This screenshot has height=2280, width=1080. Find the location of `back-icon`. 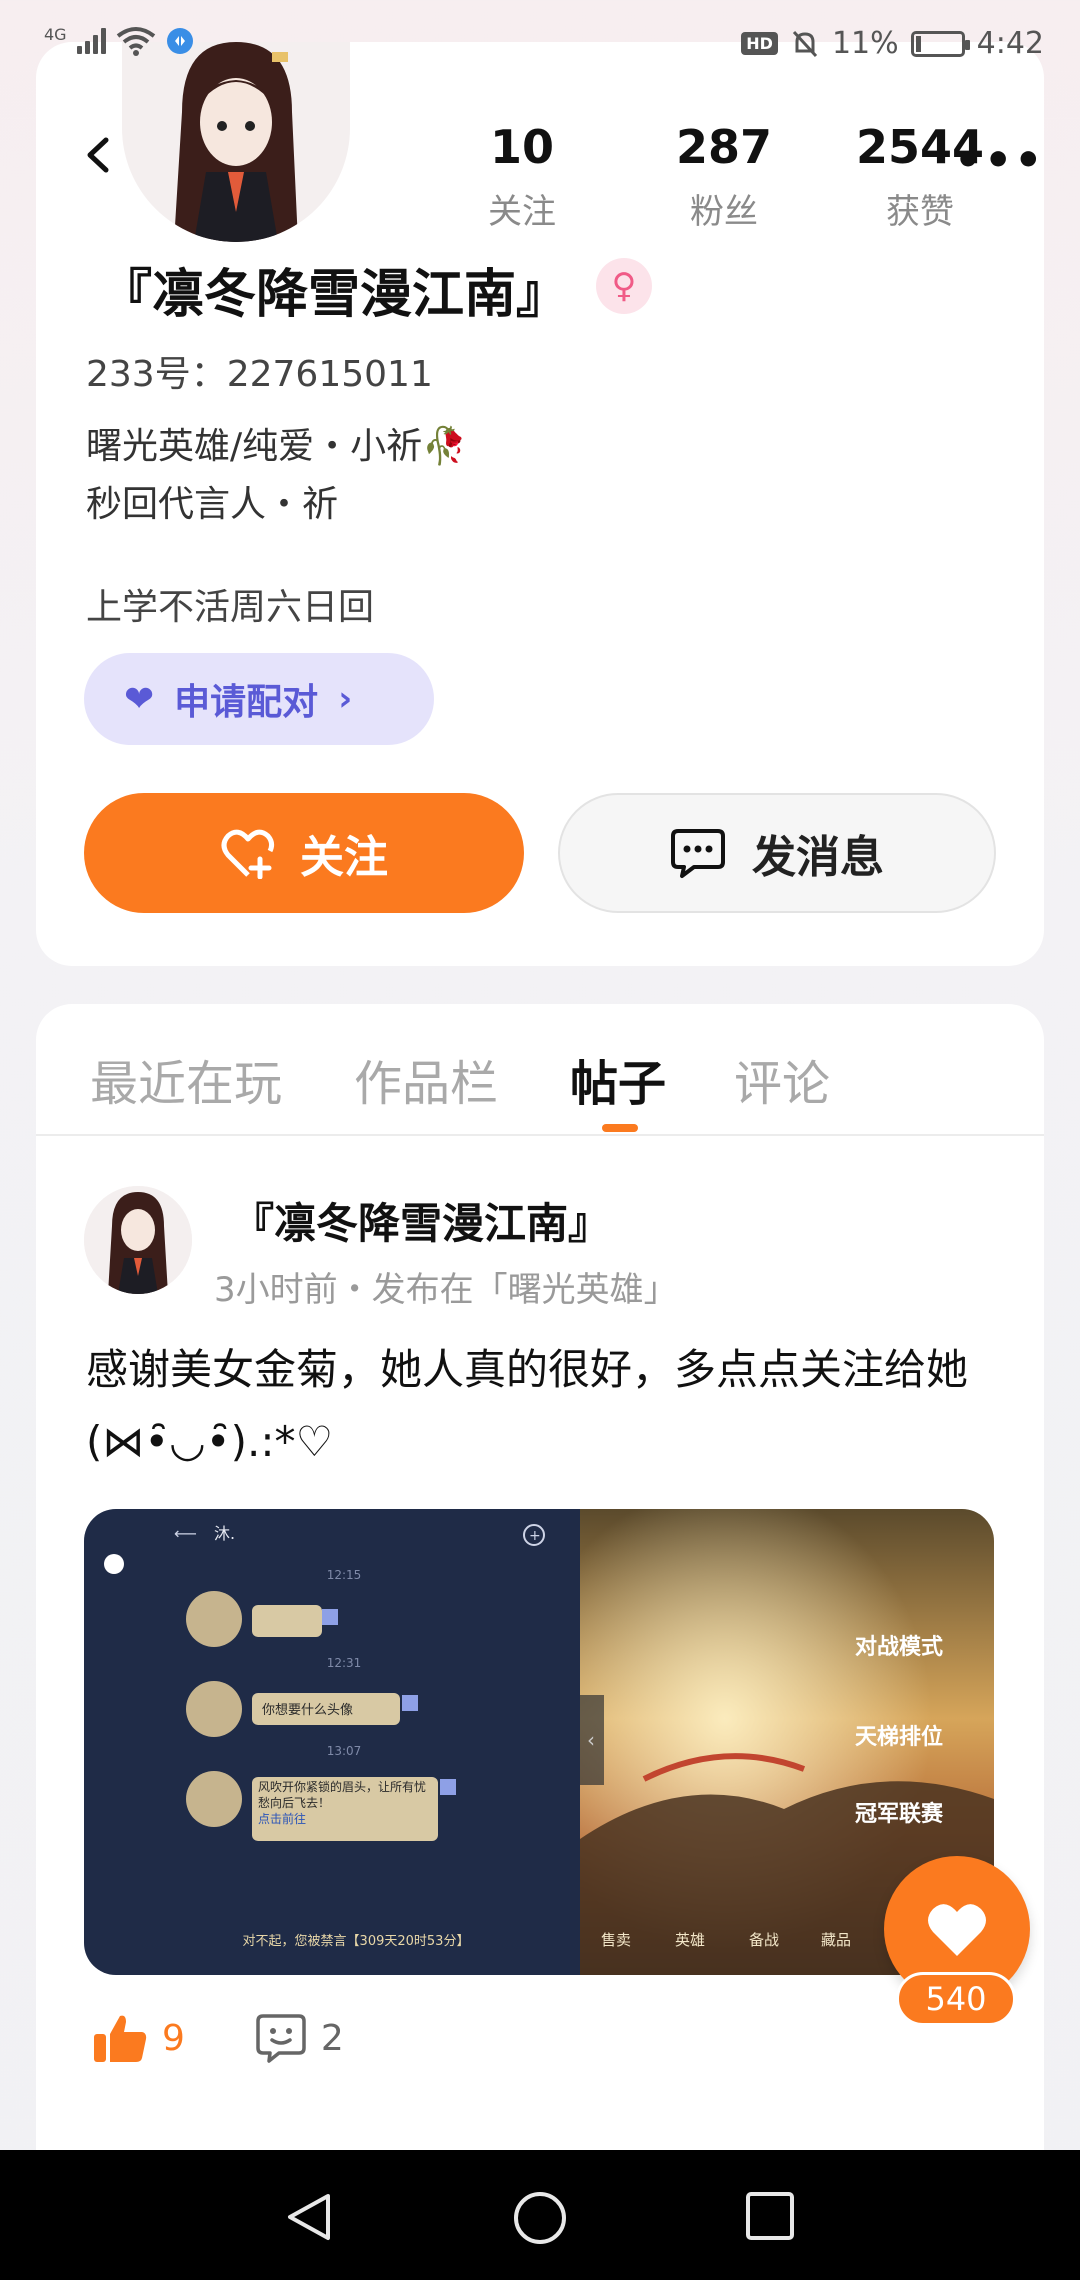

back-icon is located at coordinates (99, 155).